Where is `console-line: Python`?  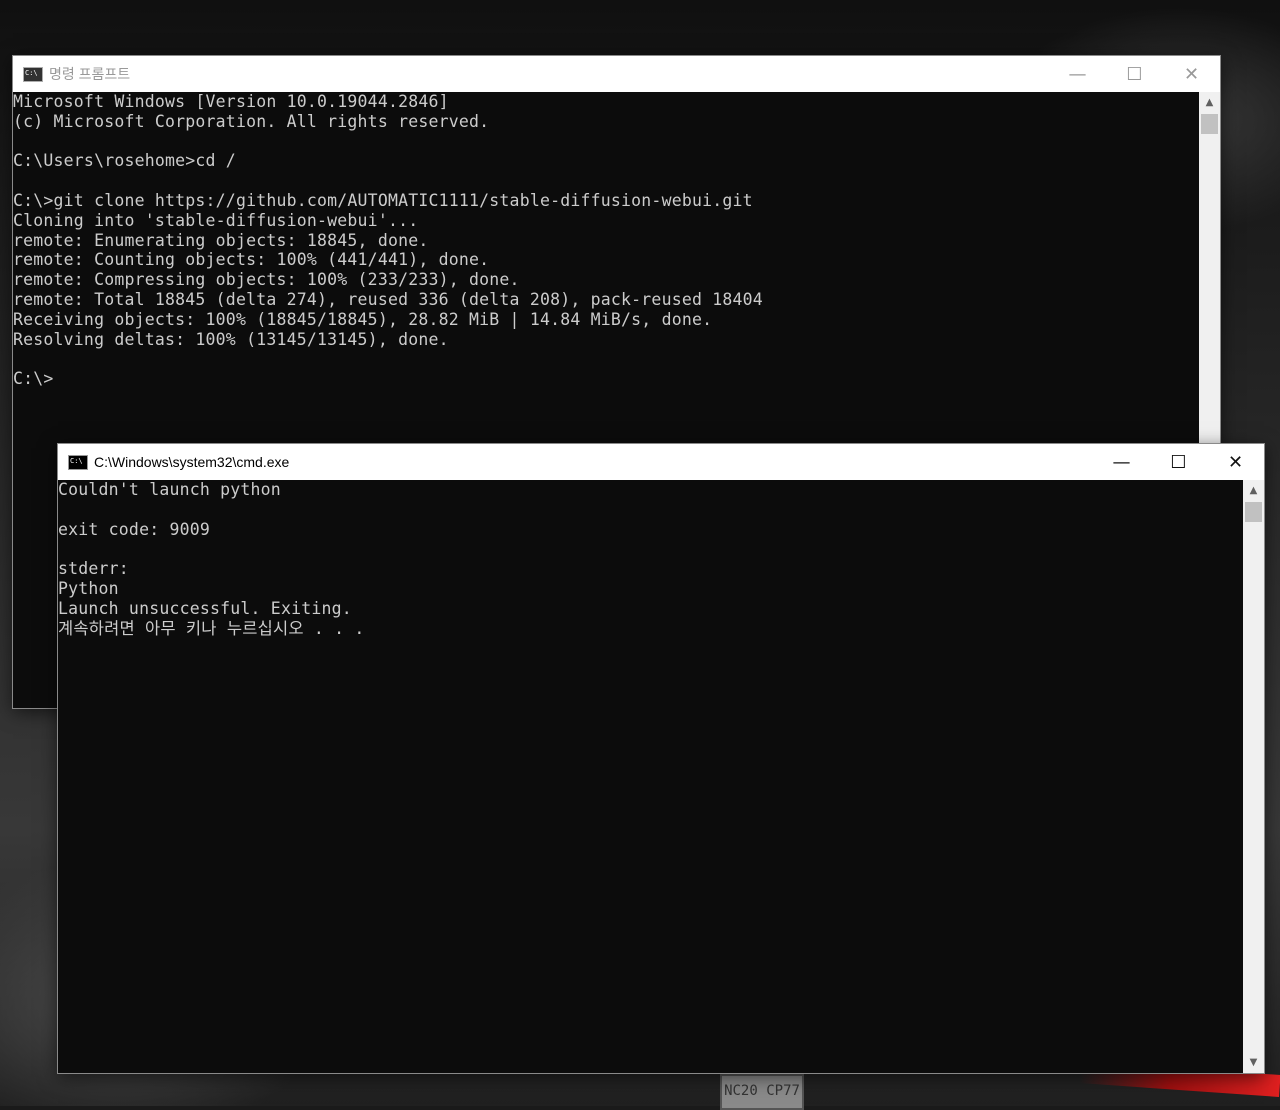 console-line: Python is located at coordinates (88, 588).